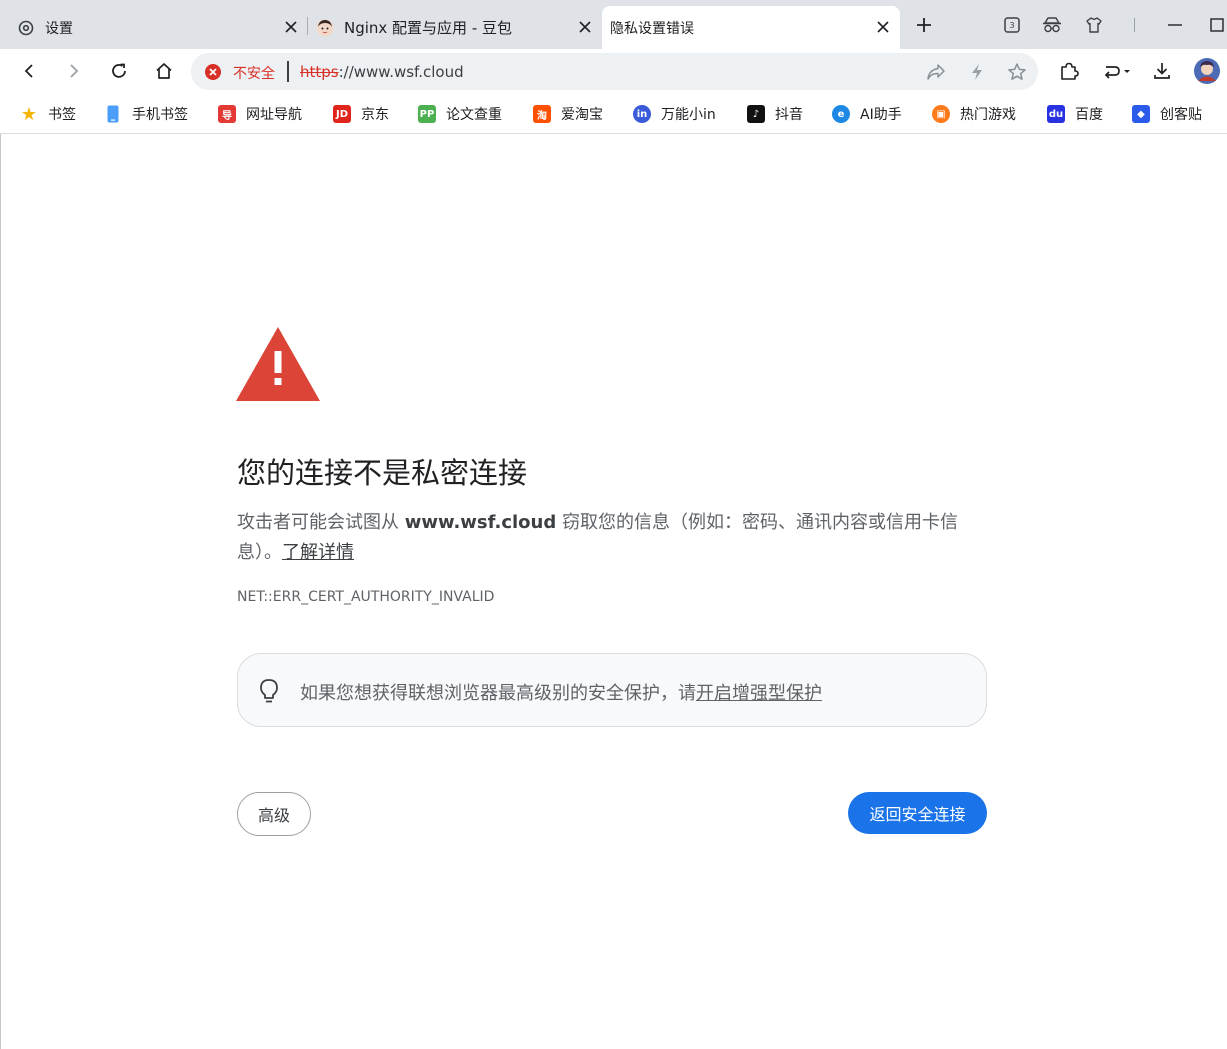 This screenshot has height=1049, width=1227. I want to click on bookmark-item: ◆ 创客贴, so click(1167, 114).